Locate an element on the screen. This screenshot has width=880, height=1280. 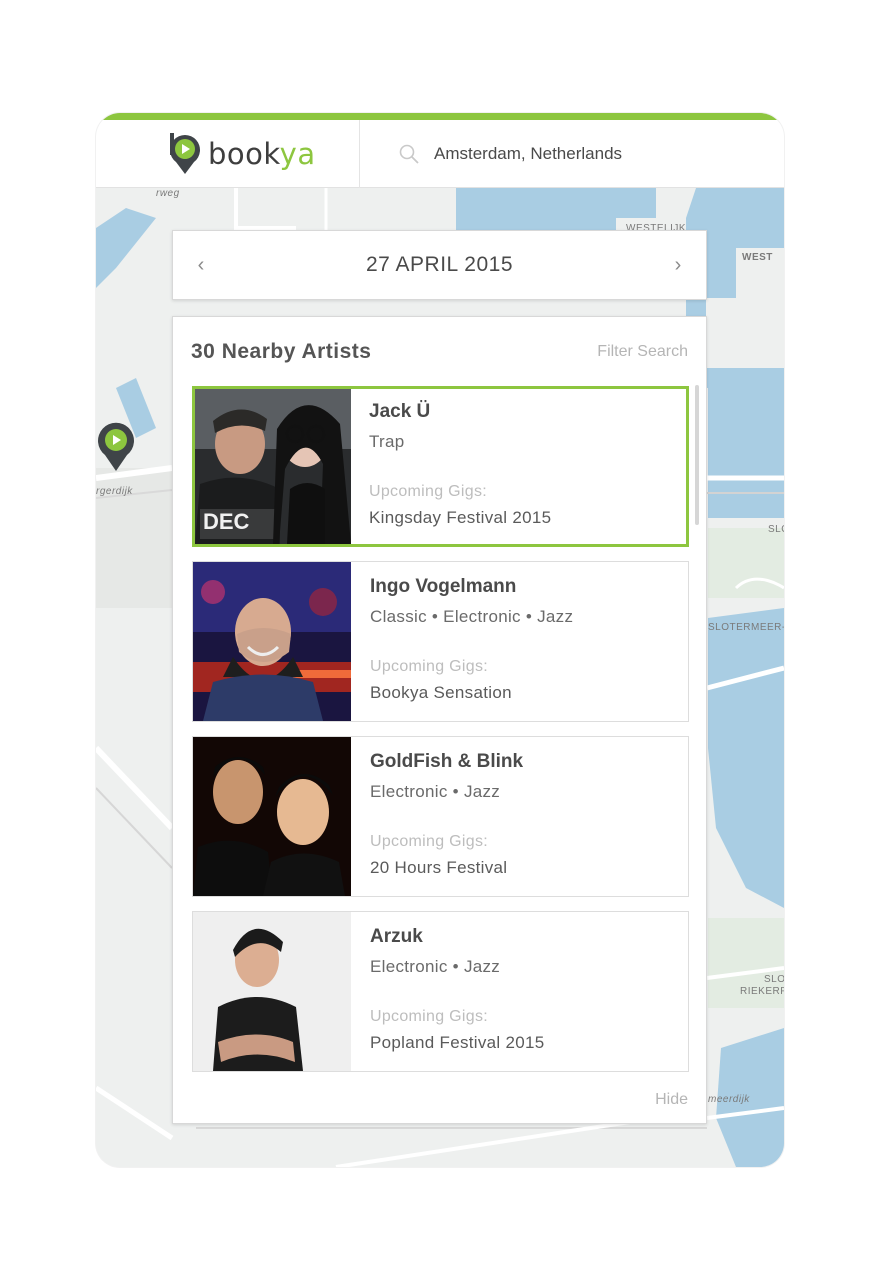
map-label-riekerp: RIEKERP is located at coordinates (762, 991).